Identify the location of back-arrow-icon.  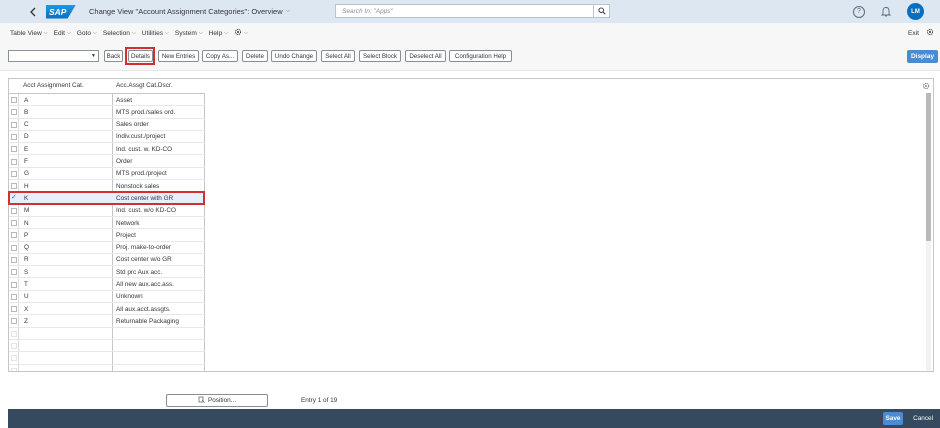
(33, 11).